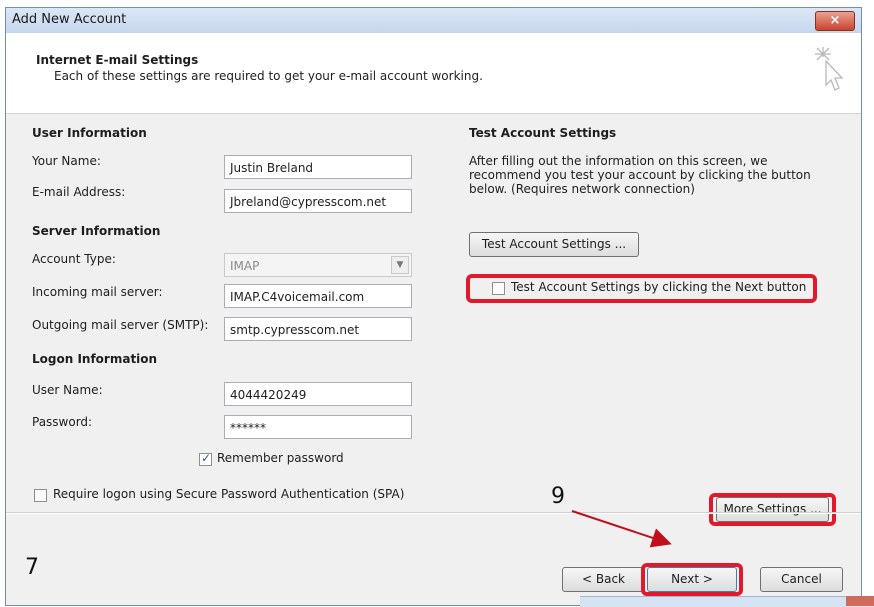  I want to click on page-title: Internet E-mail Settings, so click(117, 60).